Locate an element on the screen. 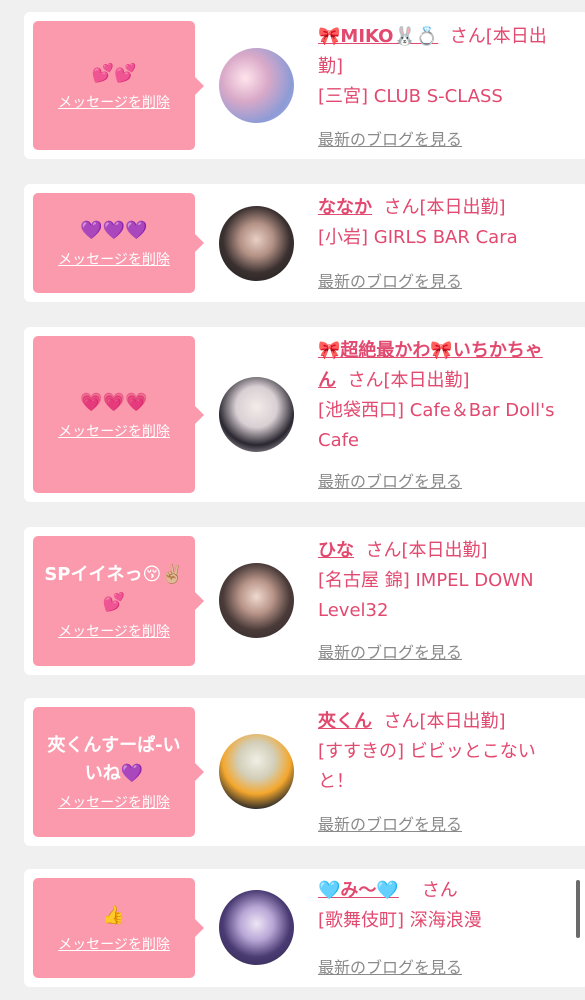  cast-info: 🎀MIKO🐰💍 さん[本日出勤] [三宮] CLUB S-CLASS is located at coordinates (438, 67).